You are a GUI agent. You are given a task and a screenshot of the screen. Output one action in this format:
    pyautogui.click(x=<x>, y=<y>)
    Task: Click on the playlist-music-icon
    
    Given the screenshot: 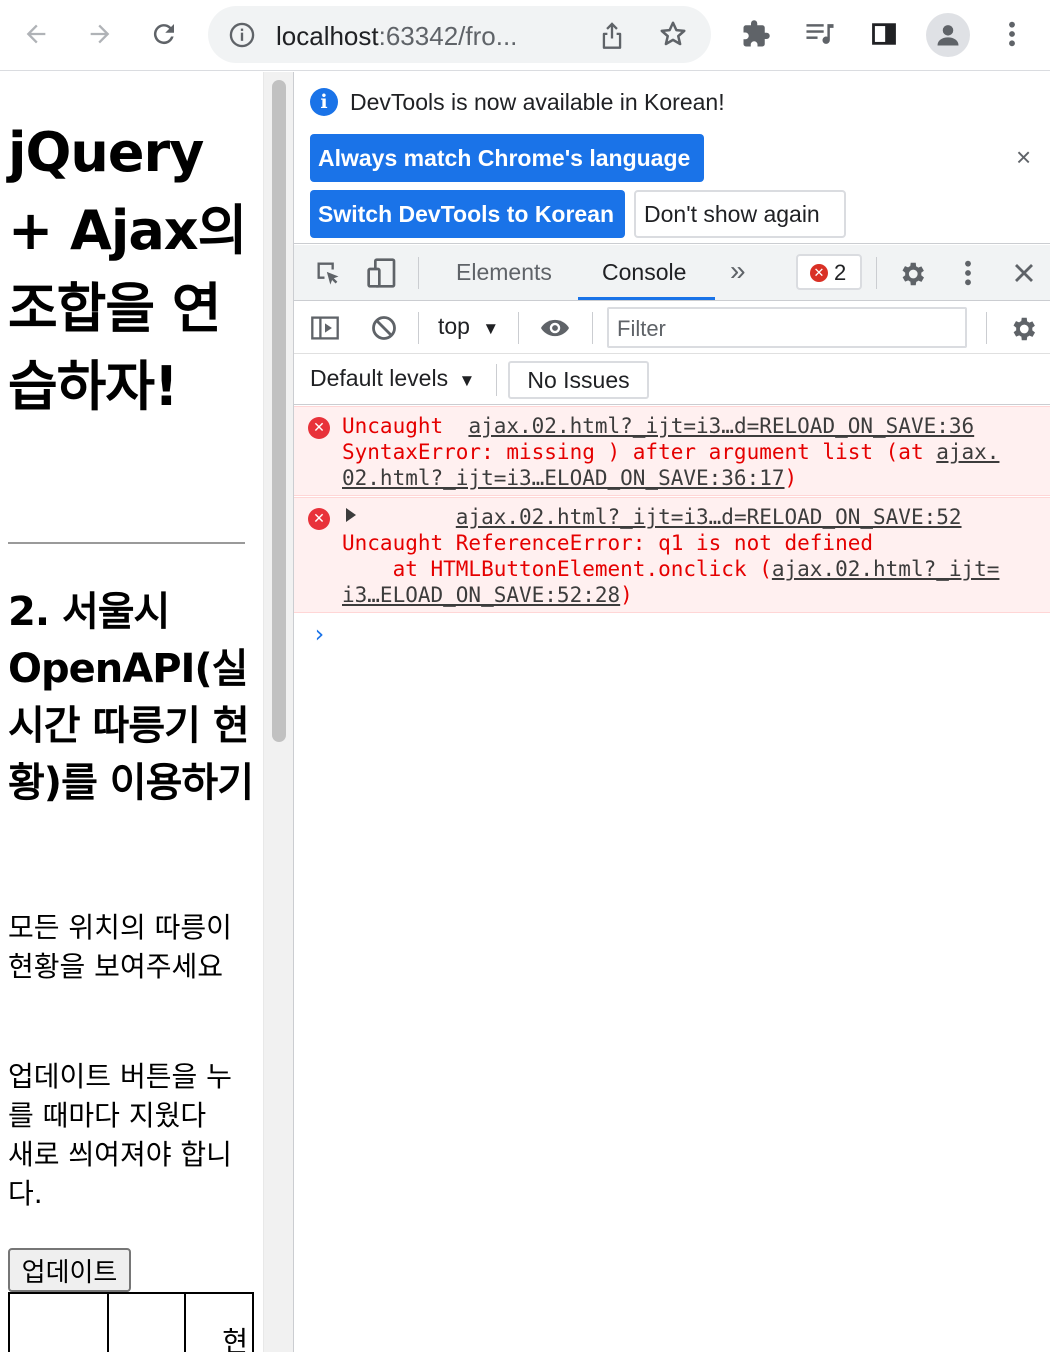 What is the action you would take?
    pyautogui.click(x=820, y=34)
    